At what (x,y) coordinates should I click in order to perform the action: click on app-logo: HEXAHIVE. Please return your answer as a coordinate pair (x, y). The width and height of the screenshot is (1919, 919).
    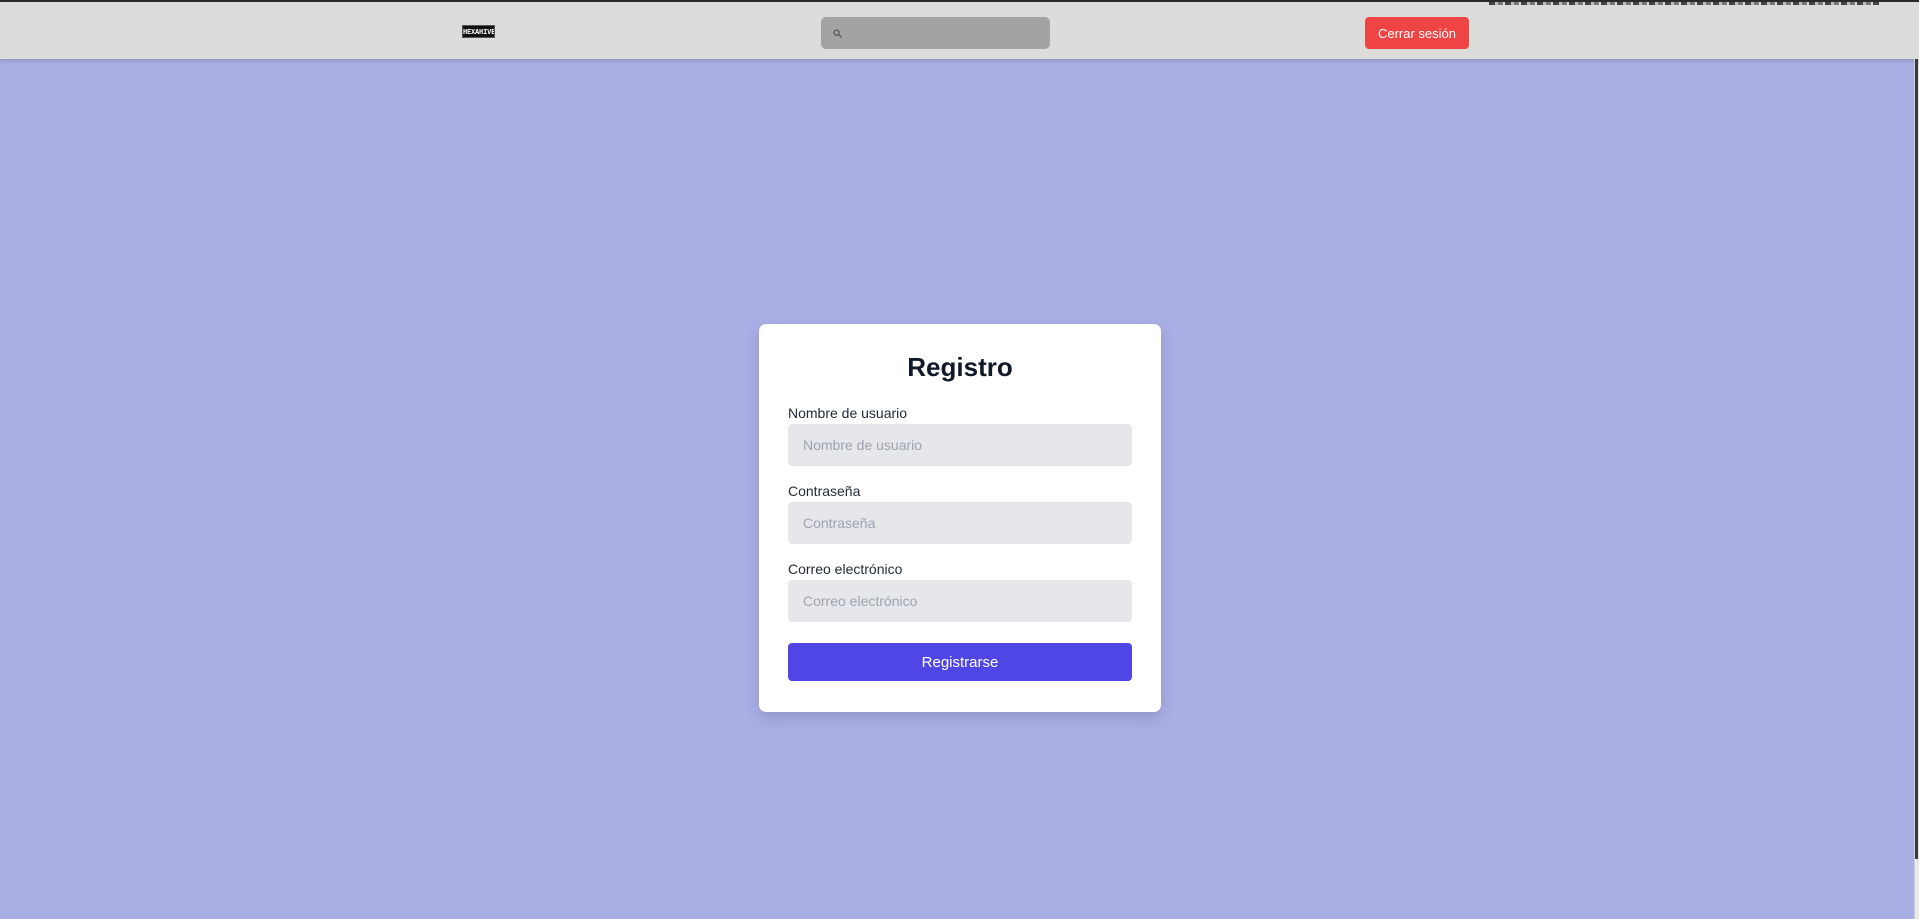
    Looking at the image, I should click on (478, 31).